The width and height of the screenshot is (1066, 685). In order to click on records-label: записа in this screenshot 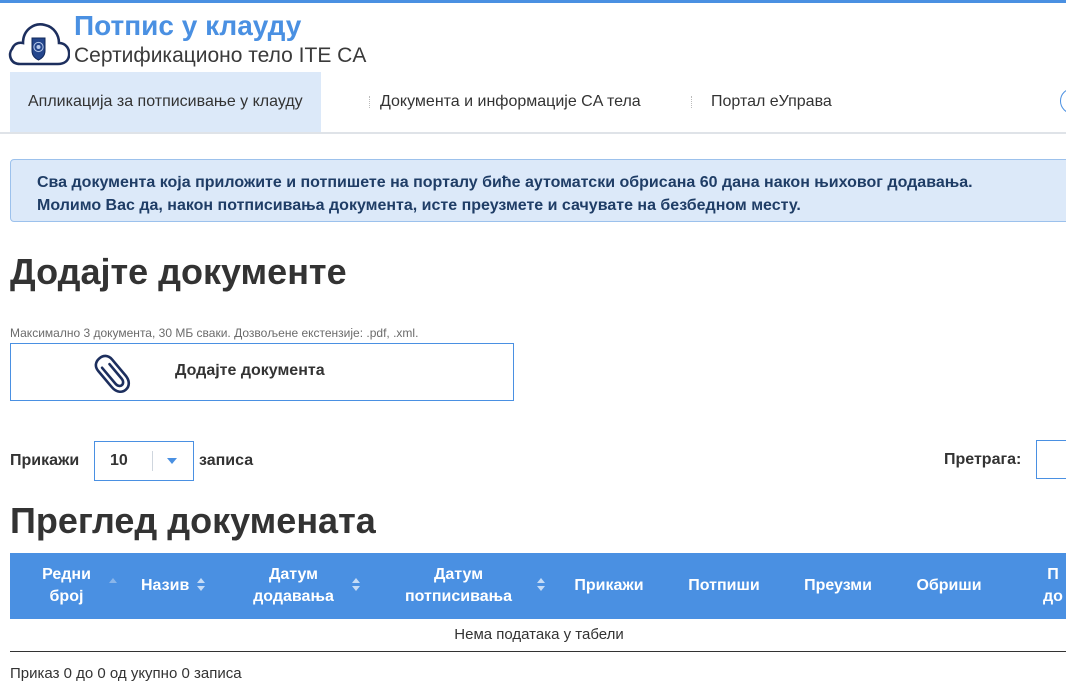, I will do `click(226, 460)`.